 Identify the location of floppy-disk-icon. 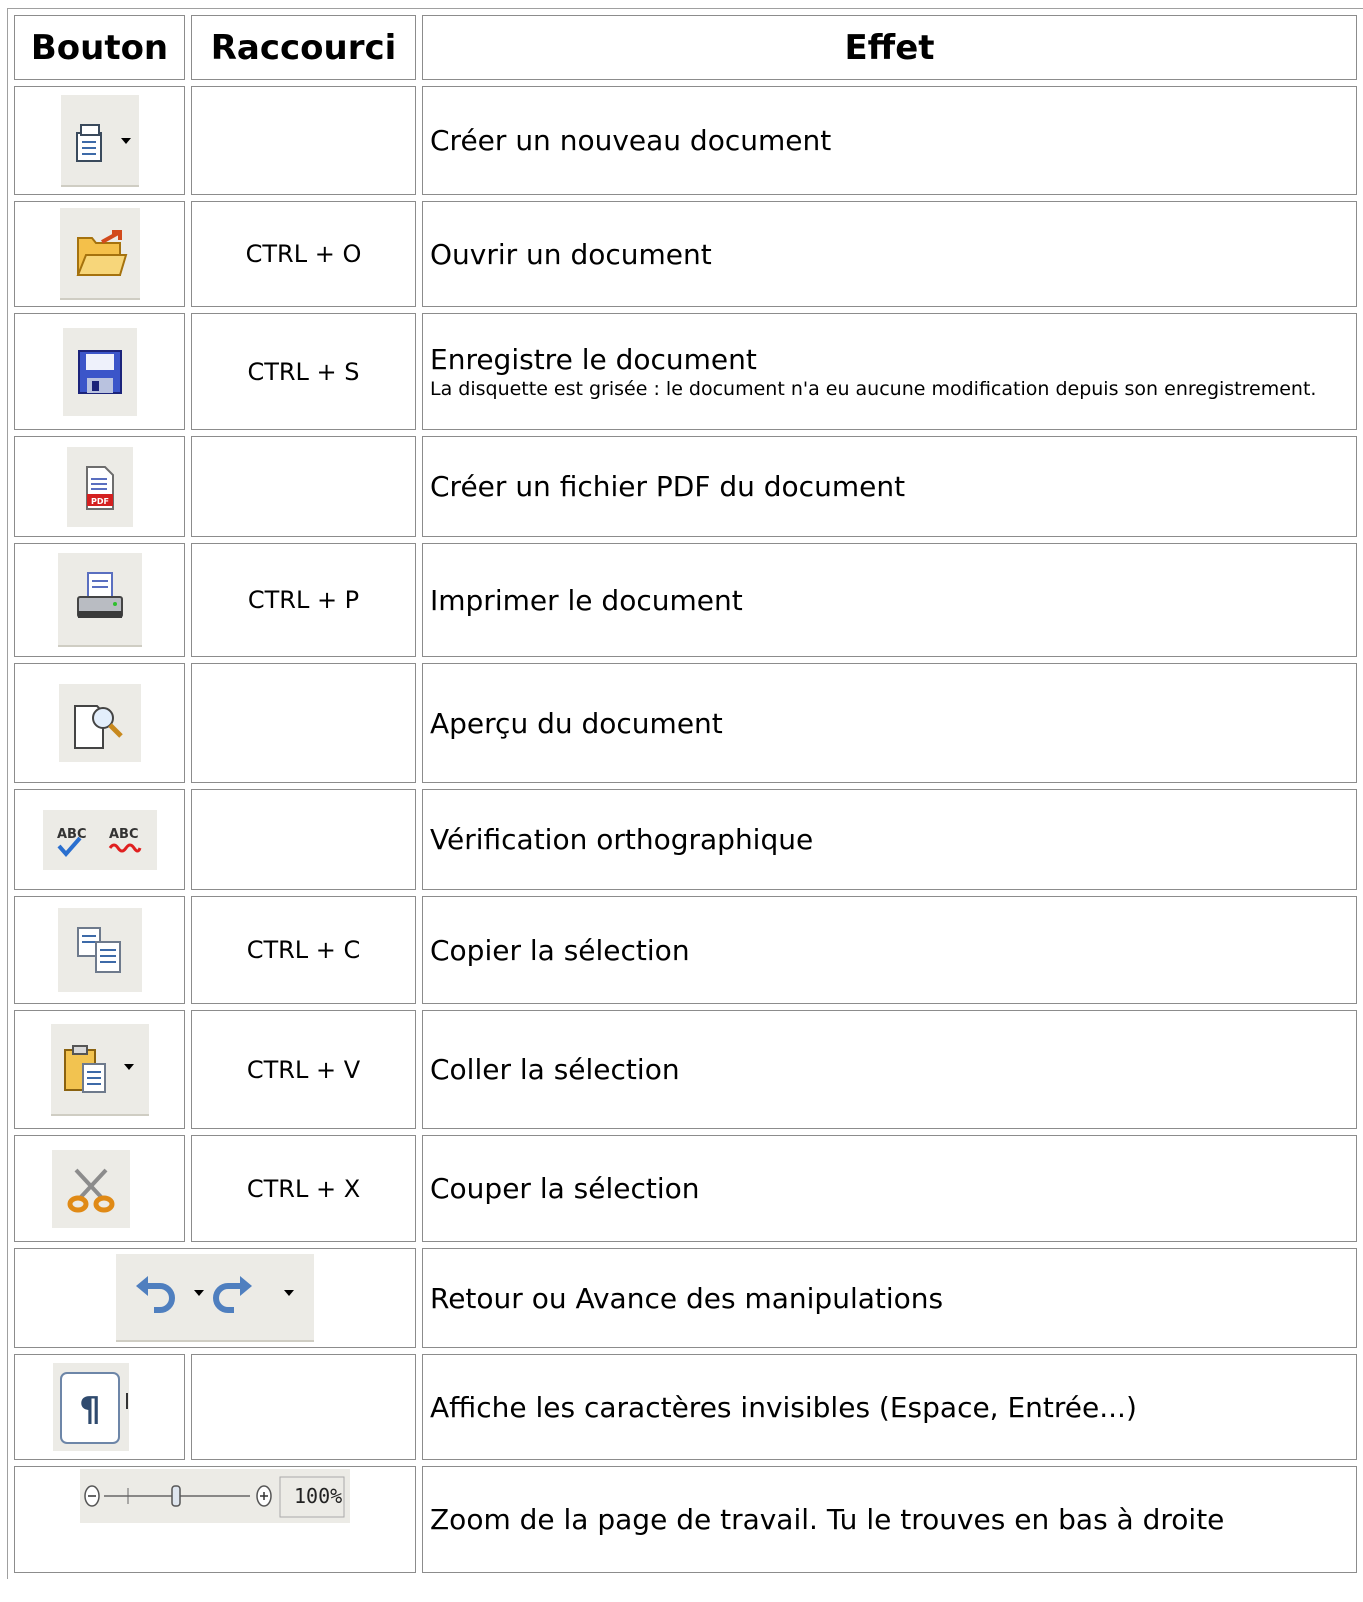
(99, 371).